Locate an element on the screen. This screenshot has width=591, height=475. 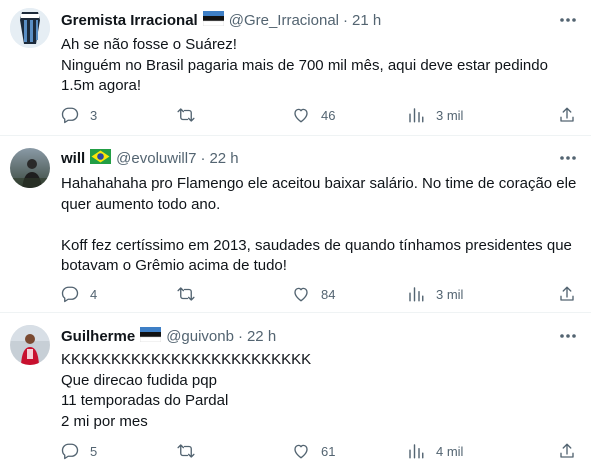
display-name: will is located at coordinates (73, 158).